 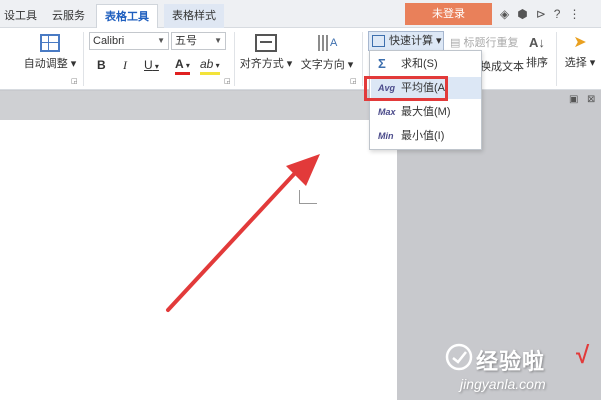 I want to click on watermark: 经验啦 √ jingyanla.com, so click(x=515, y=370).